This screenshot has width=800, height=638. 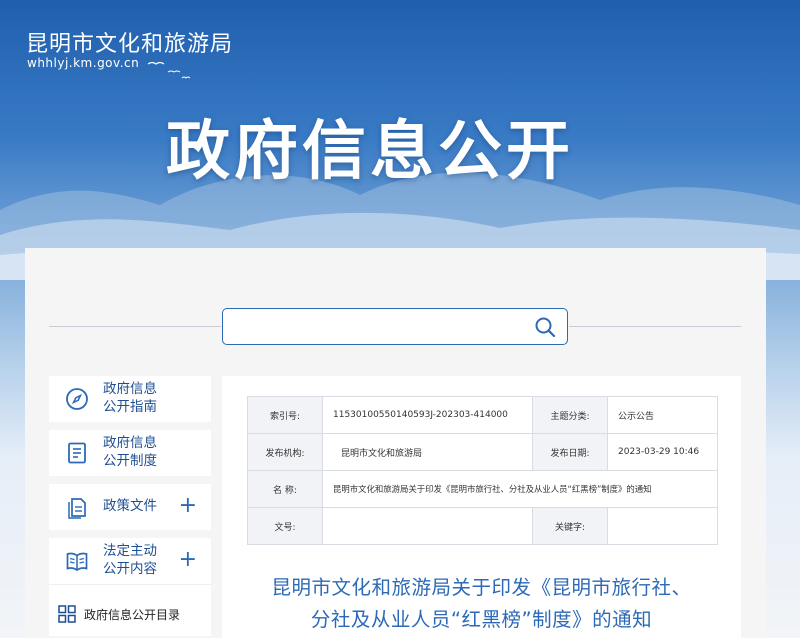 I want to click on document-icon, so click(x=77, y=453).